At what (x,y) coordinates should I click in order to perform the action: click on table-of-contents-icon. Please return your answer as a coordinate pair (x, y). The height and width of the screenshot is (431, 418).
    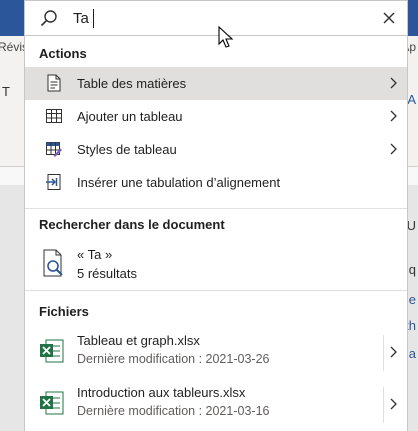
    Looking at the image, I should click on (54, 83).